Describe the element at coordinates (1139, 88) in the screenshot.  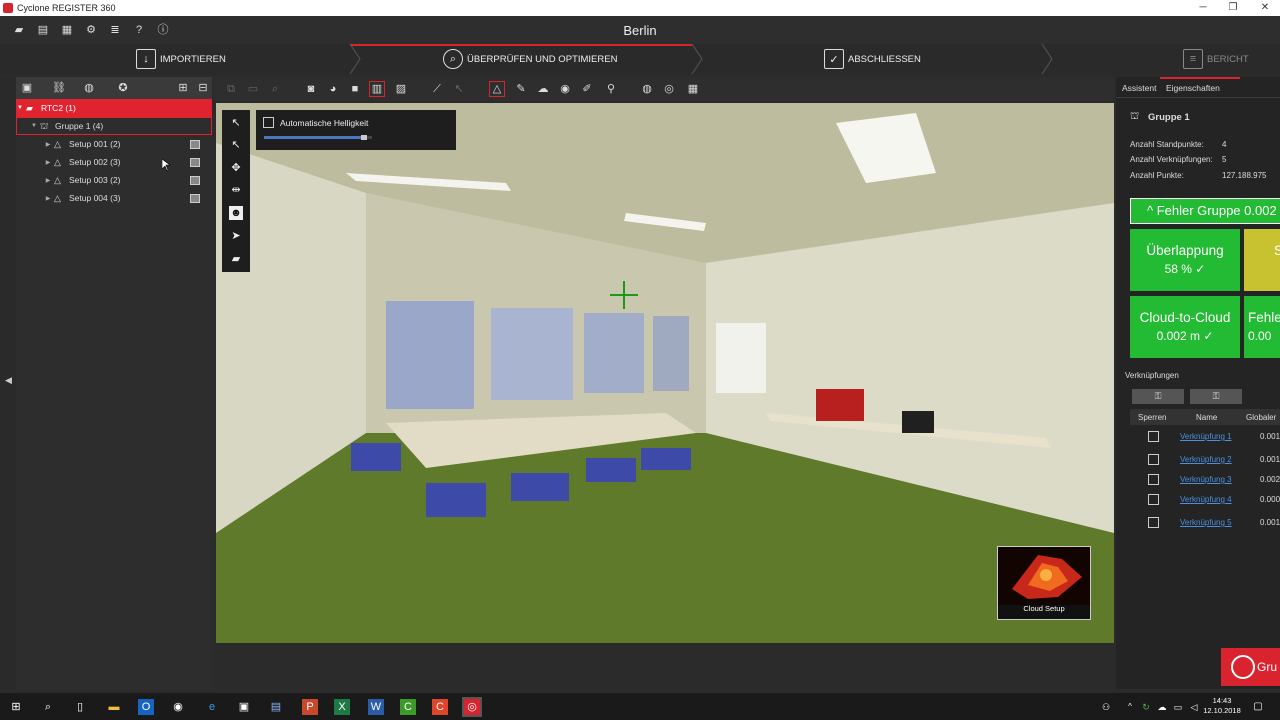
I see `tab-assistant: Assistent` at that location.